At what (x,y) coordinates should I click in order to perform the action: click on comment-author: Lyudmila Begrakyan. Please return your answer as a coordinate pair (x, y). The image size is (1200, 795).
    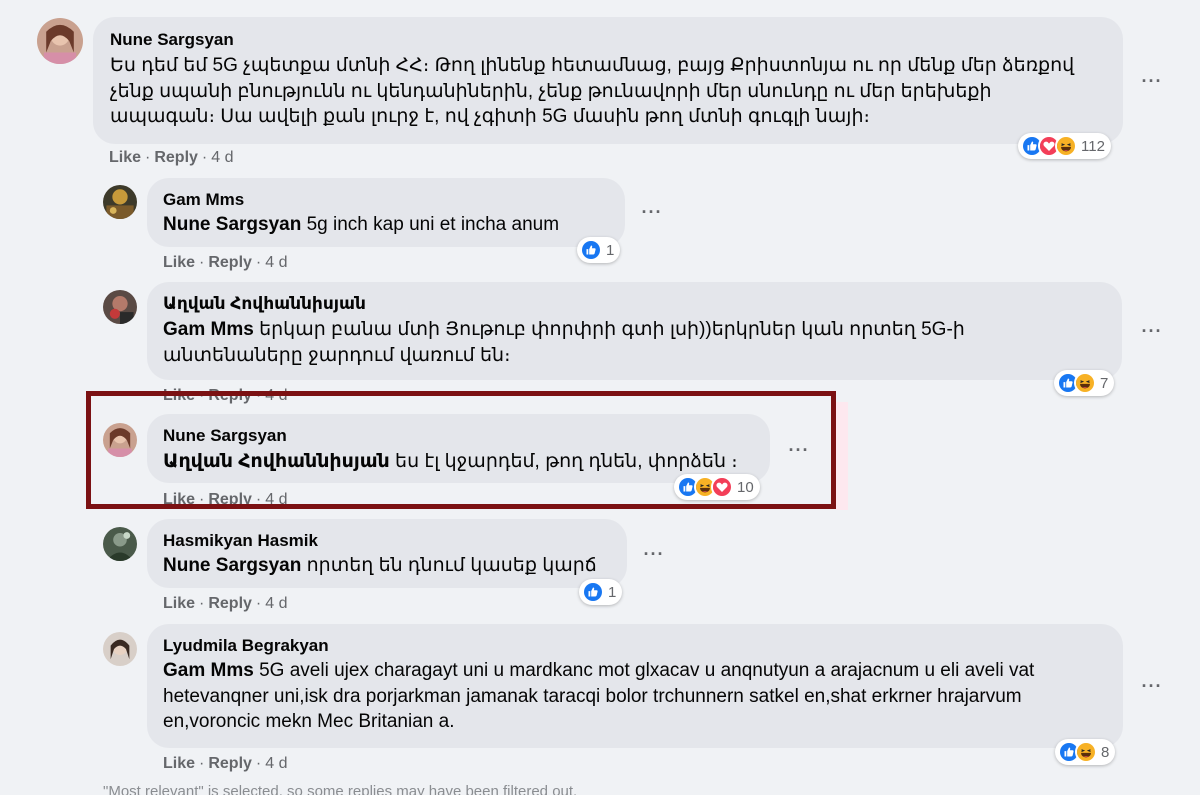
    Looking at the image, I should click on (246, 646).